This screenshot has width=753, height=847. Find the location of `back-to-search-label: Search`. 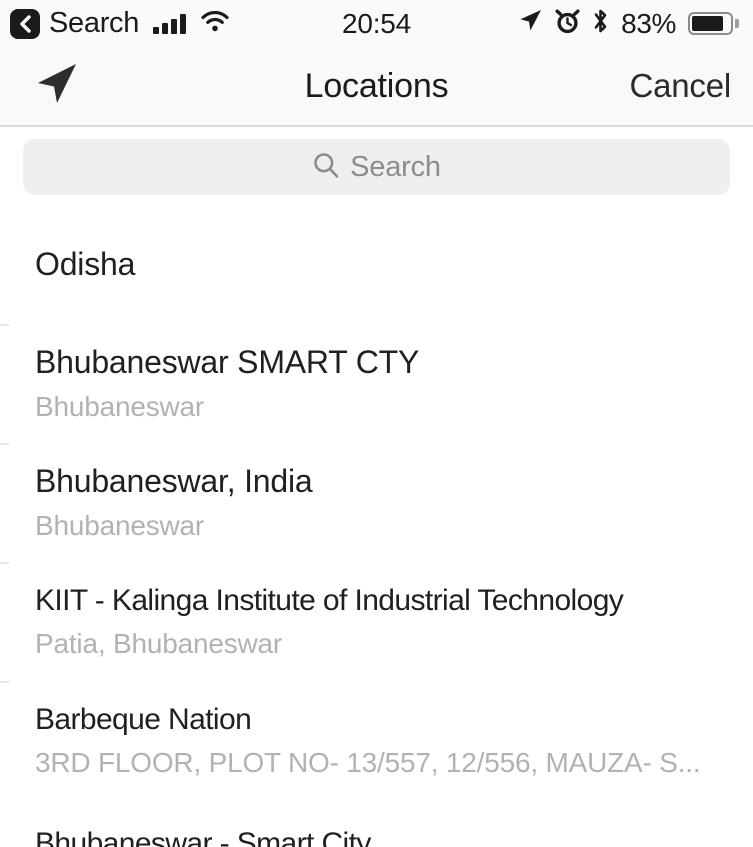

back-to-search-label: Search is located at coordinates (94, 23).